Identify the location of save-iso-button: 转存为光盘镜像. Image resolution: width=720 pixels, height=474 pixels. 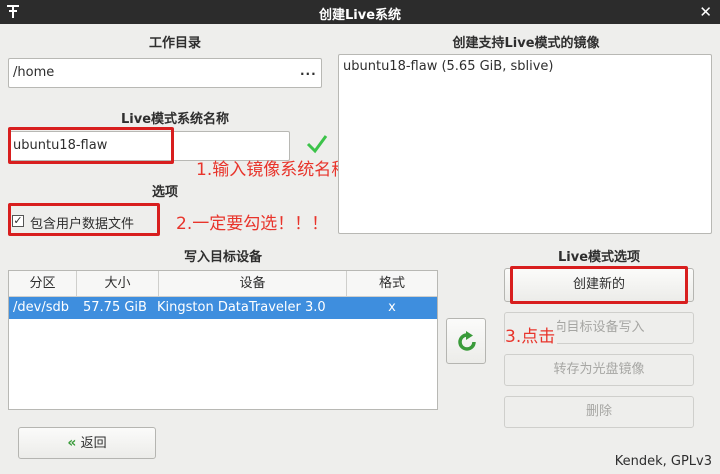
(599, 370).